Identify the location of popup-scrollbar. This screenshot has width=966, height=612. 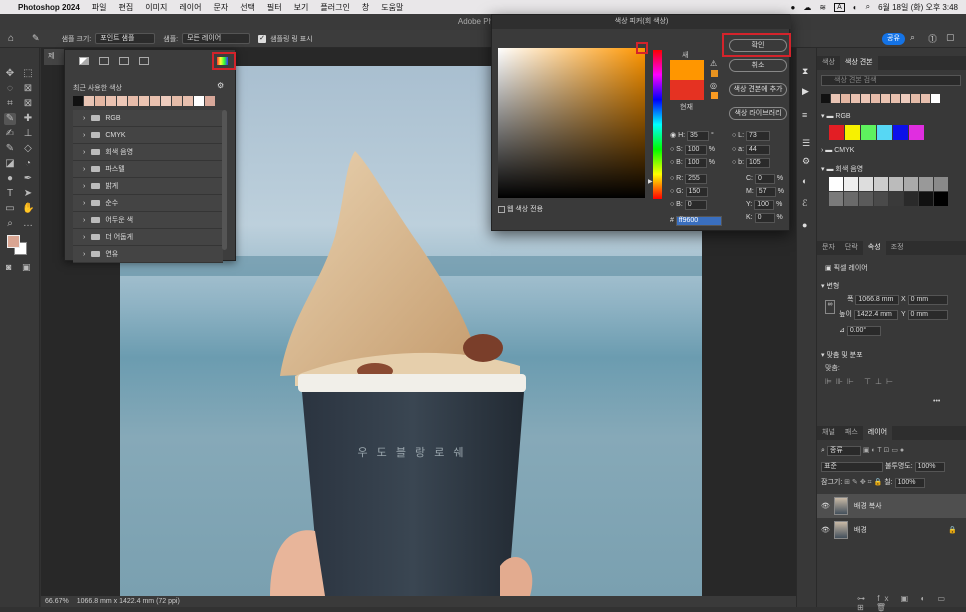
(224, 180).